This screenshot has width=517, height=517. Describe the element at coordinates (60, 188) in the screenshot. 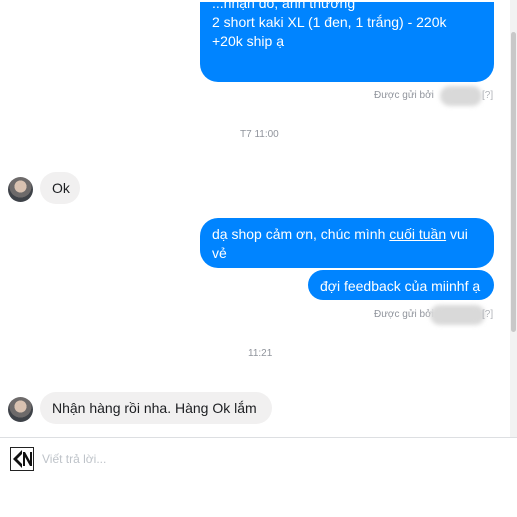

I see `incoming-message-ok: Ok` at that location.